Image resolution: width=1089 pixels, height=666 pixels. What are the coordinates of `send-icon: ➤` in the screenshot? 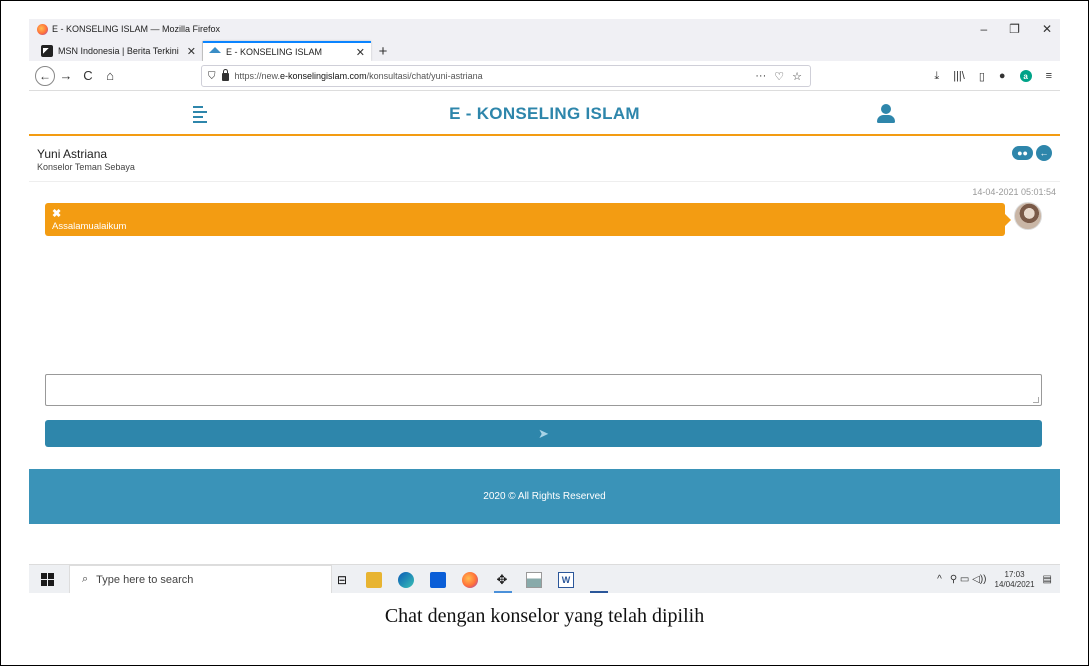 It's located at (543, 433).